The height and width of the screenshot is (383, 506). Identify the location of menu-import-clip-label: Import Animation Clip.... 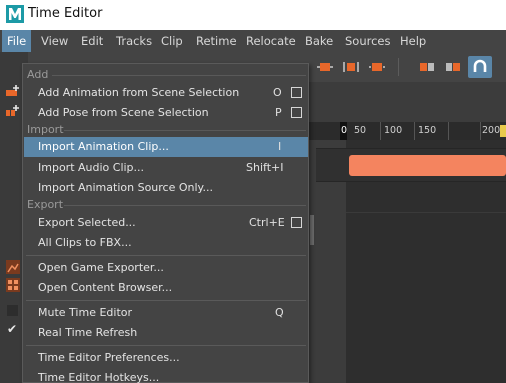
(103, 146).